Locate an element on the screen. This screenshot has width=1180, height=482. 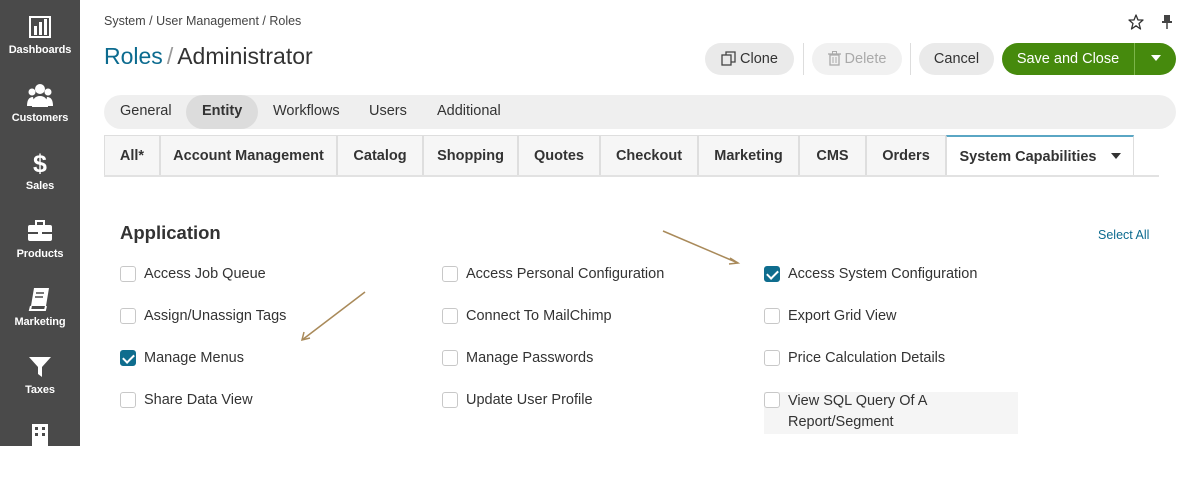
nav-item-customers: Customers is located at coordinates (40, 112).